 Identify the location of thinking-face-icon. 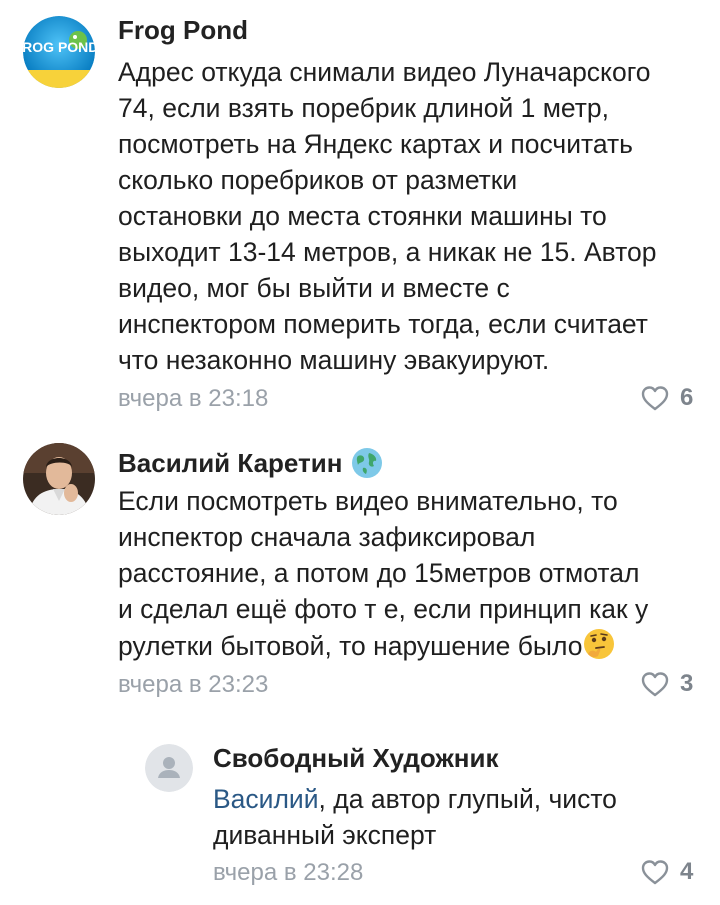
(599, 644).